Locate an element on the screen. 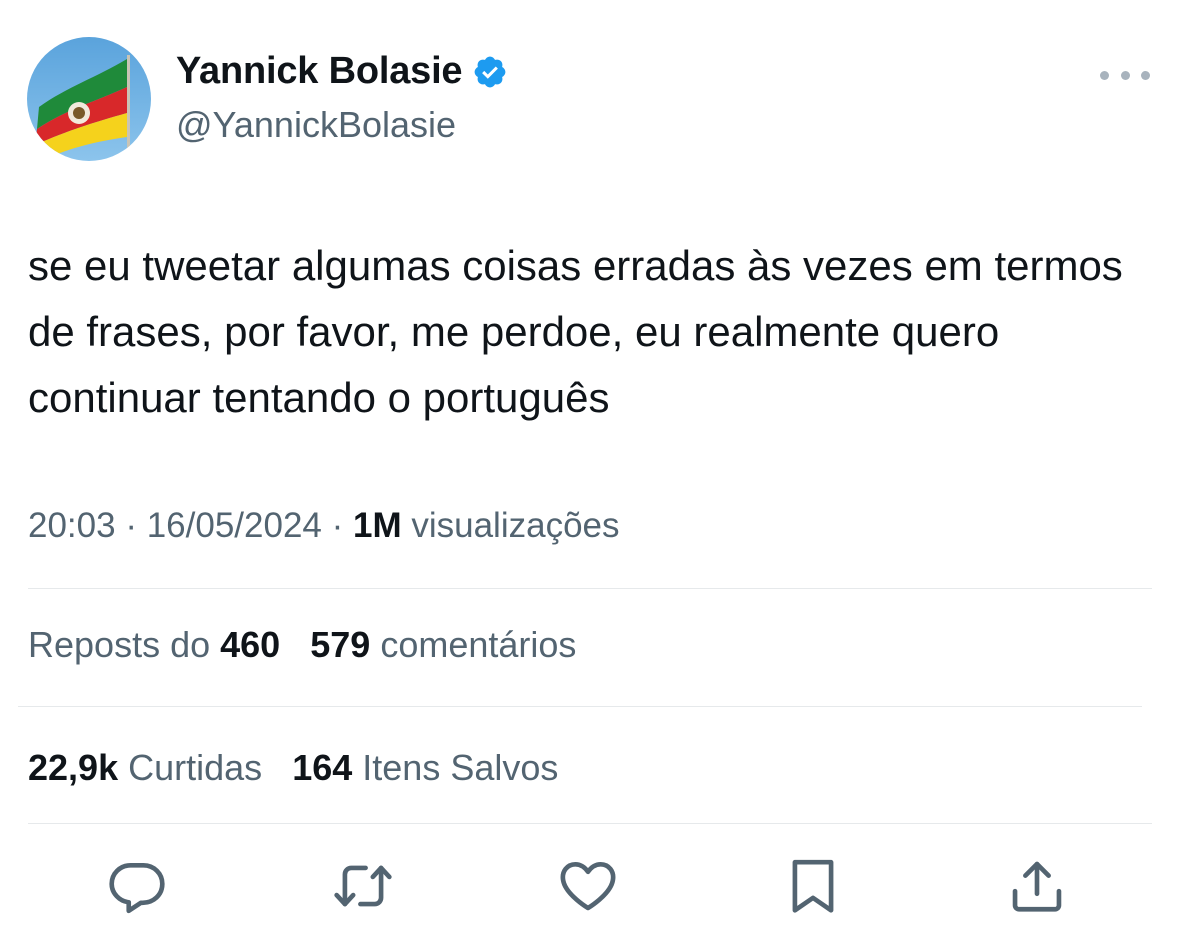 This screenshot has width=1179, height=947. repost-icon is located at coordinates (363, 886).